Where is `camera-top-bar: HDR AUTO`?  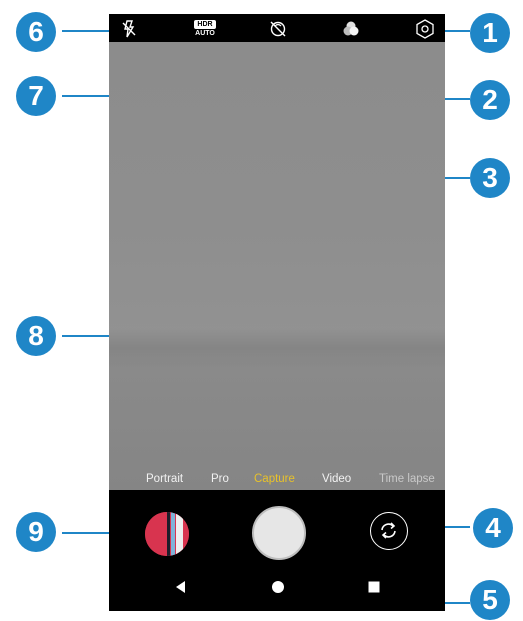 camera-top-bar: HDR AUTO is located at coordinates (277, 28).